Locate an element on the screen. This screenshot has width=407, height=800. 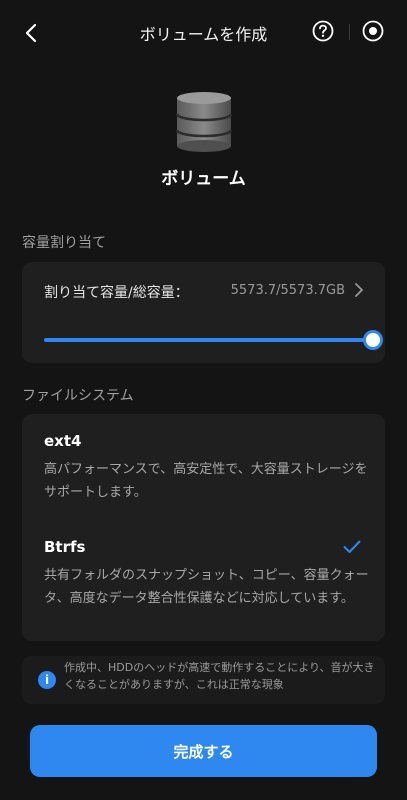
checkmark-icon is located at coordinates (352, 546).